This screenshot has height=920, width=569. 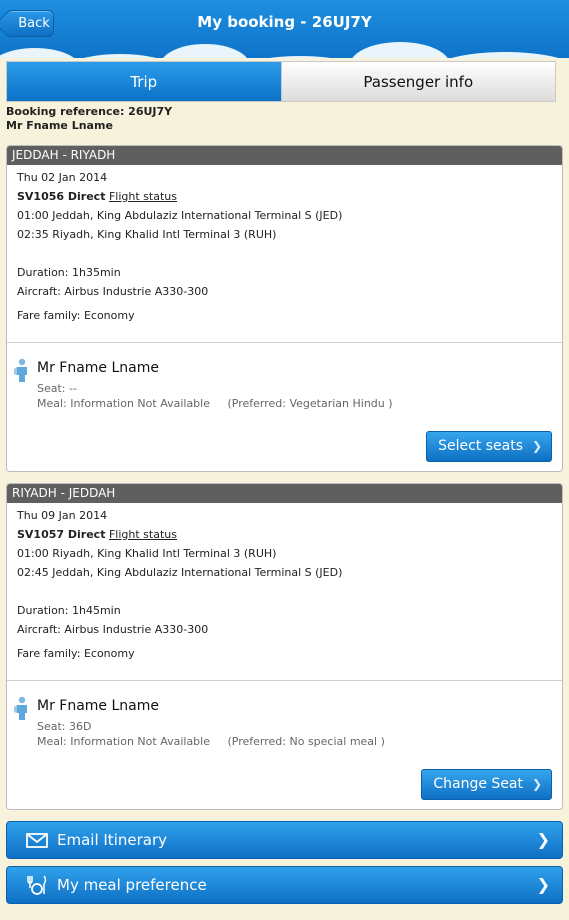 What do you see at coordinates (89, 111) in the screenshot?
I see `booking-reference: Booking reference: 26UJ7Y` at bounding box center [89, 111].